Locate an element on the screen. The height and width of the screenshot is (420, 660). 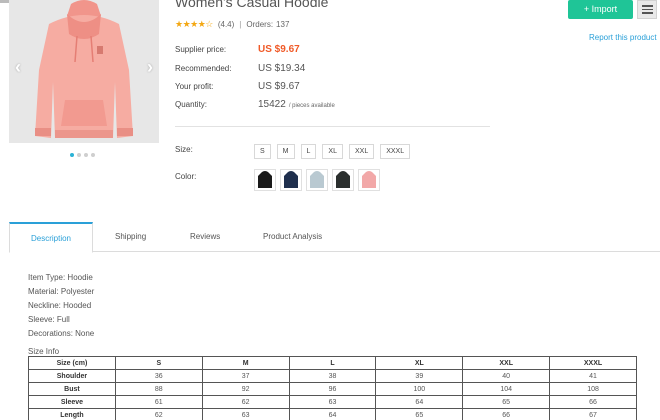
orders-label: Orders: is located at coordinates (260, 24).